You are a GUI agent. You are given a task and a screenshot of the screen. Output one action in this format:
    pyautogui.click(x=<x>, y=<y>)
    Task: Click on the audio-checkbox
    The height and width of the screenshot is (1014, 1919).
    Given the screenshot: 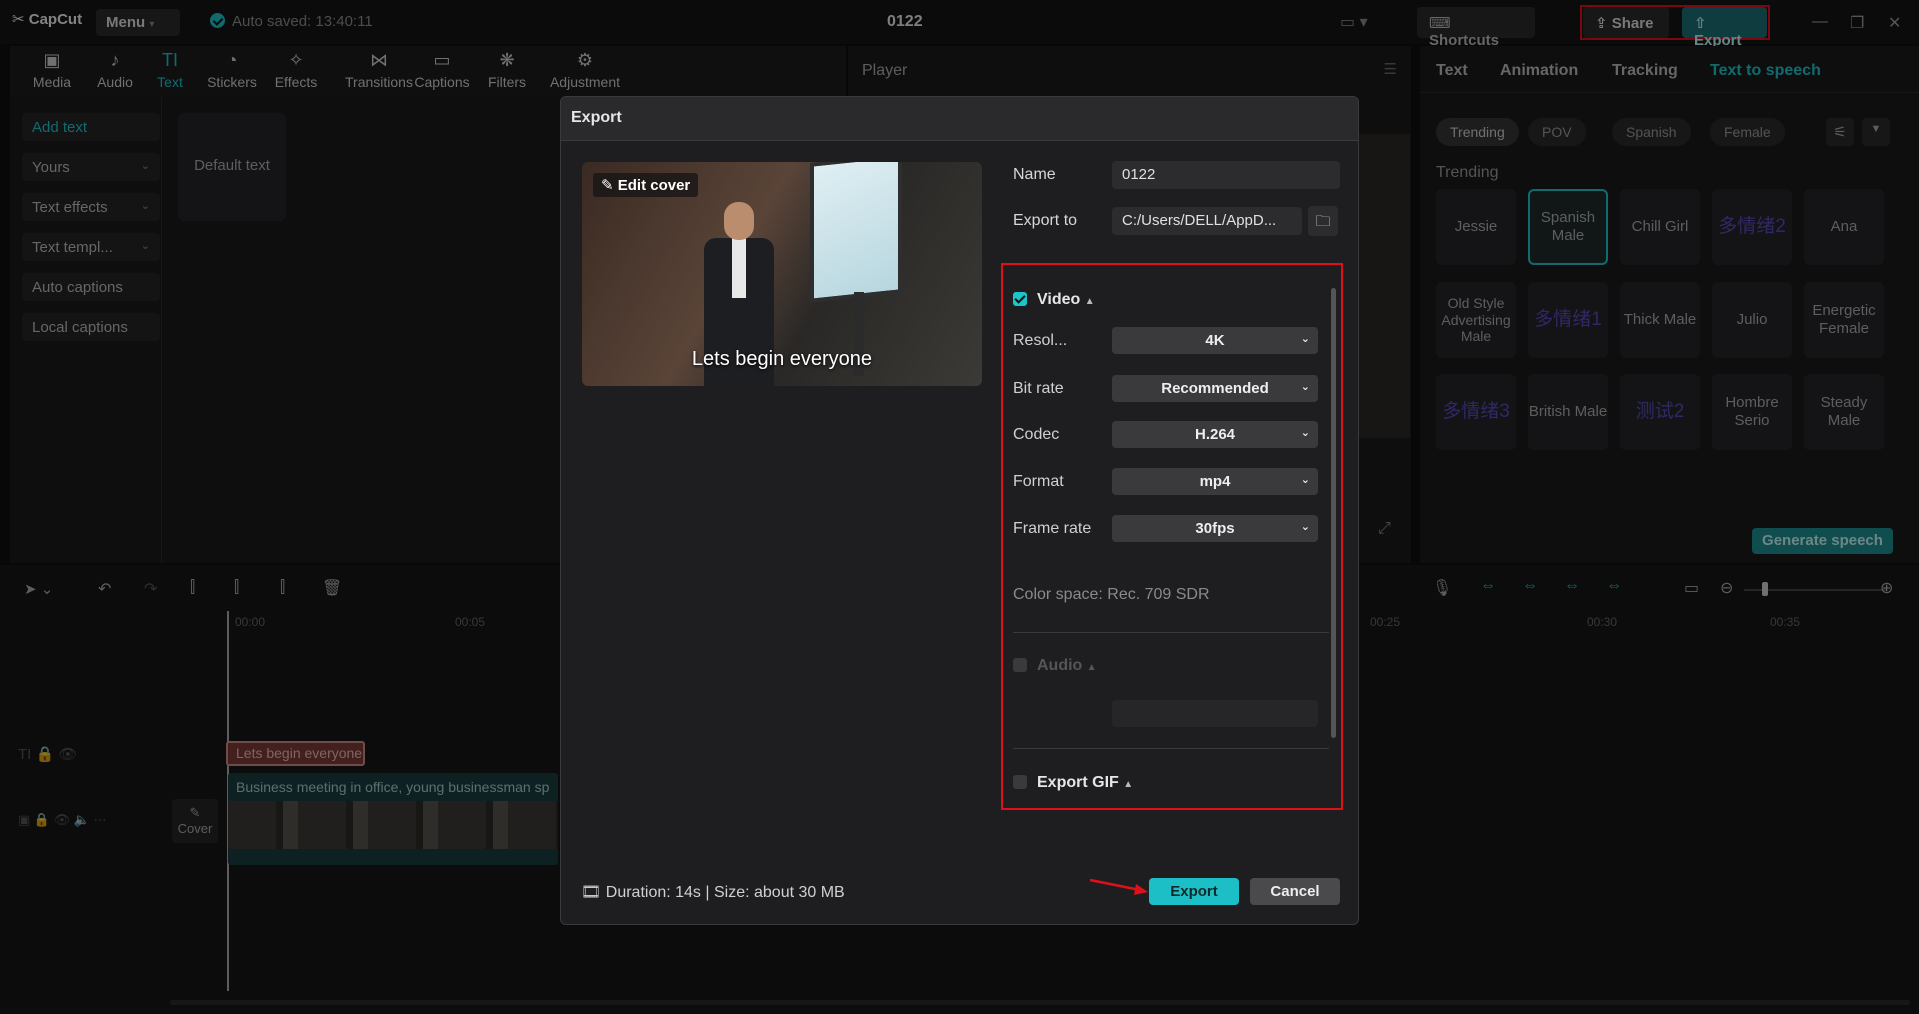 What is the action you would take?
    pyautogui.click(x=1020, y=665)
    